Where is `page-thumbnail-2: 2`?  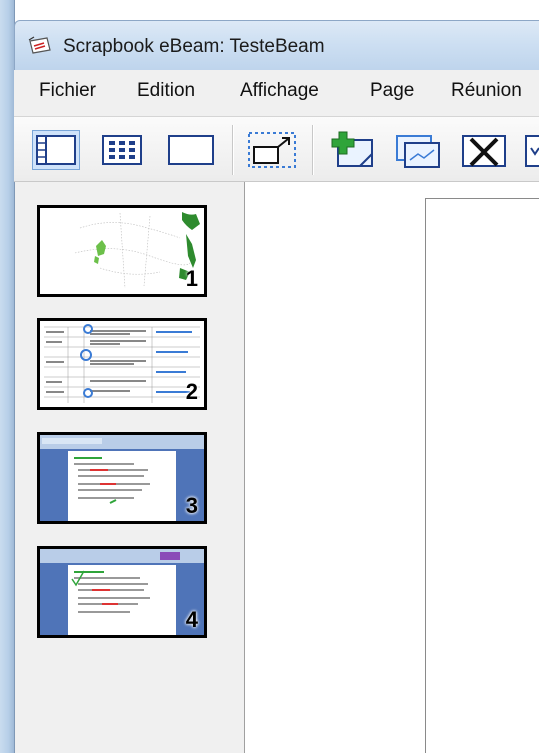 page-thumbnail-2: 2 is located at coordinates (122, 364).